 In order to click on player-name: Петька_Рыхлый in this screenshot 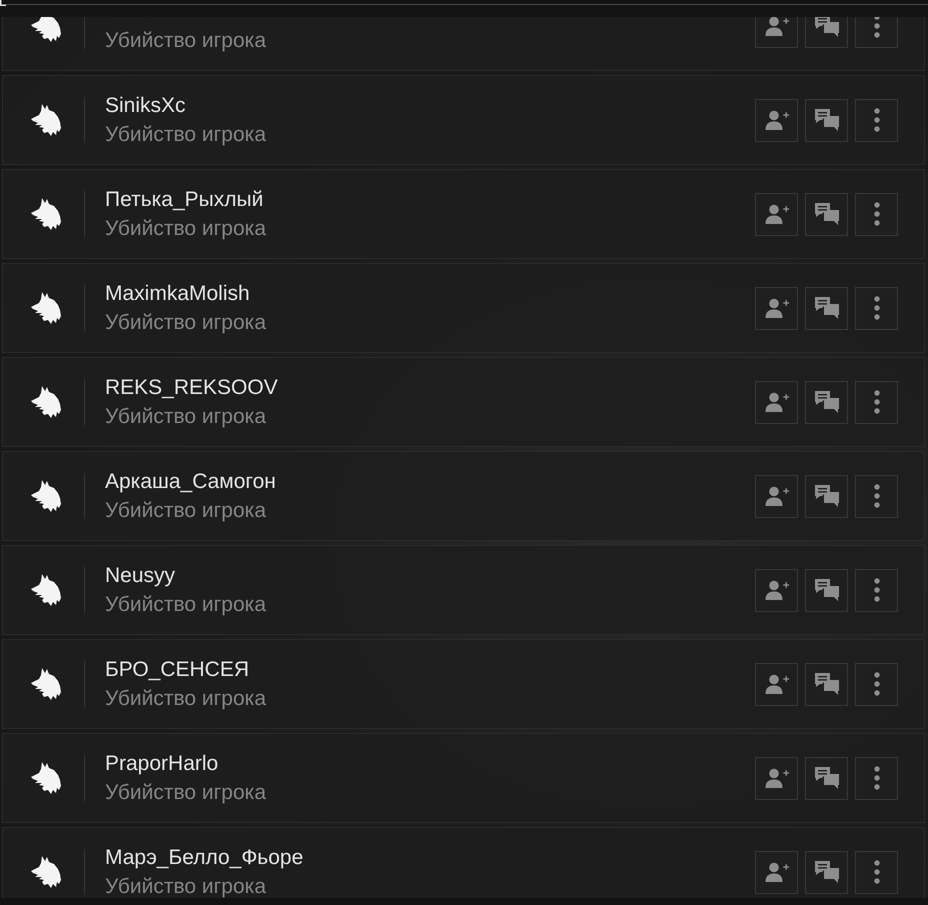, I will do `click(184, 200)`.